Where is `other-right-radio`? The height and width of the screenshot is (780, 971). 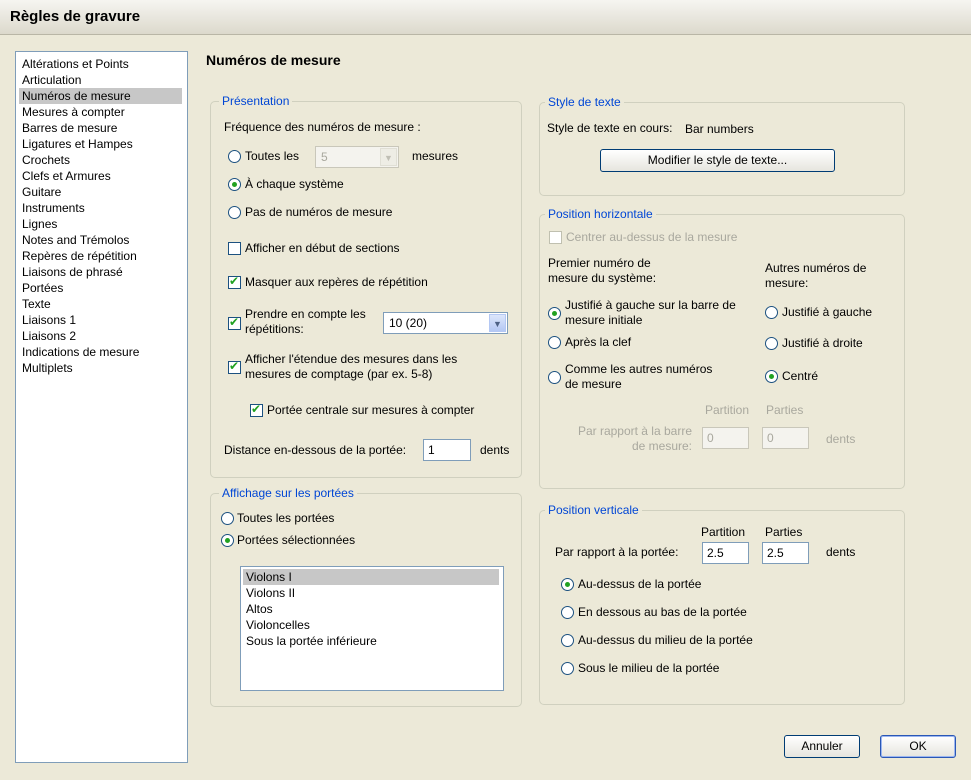
other-right-radio is located at coordinates (771, 343).